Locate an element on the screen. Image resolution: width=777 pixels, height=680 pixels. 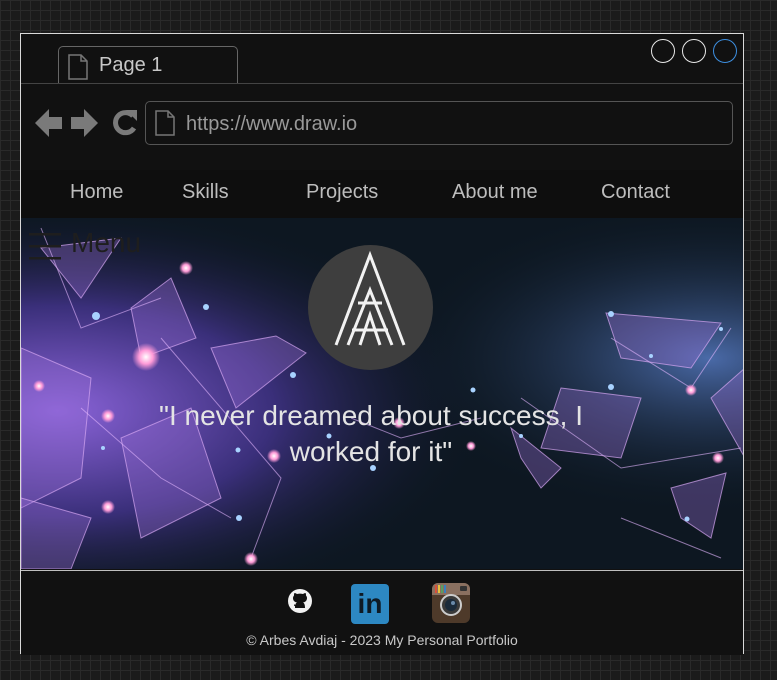
quote-line-1: "I never dreamed about success, I is located at coordinates (371, 415).